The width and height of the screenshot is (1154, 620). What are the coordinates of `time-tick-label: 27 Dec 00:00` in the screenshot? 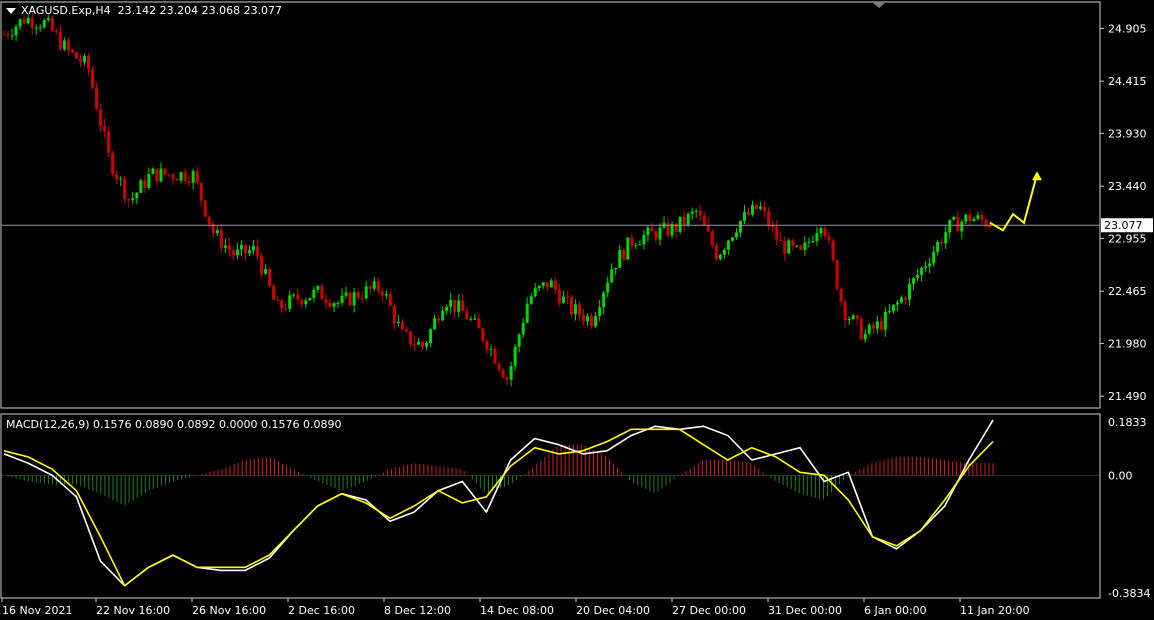 It's located at (709, 610).